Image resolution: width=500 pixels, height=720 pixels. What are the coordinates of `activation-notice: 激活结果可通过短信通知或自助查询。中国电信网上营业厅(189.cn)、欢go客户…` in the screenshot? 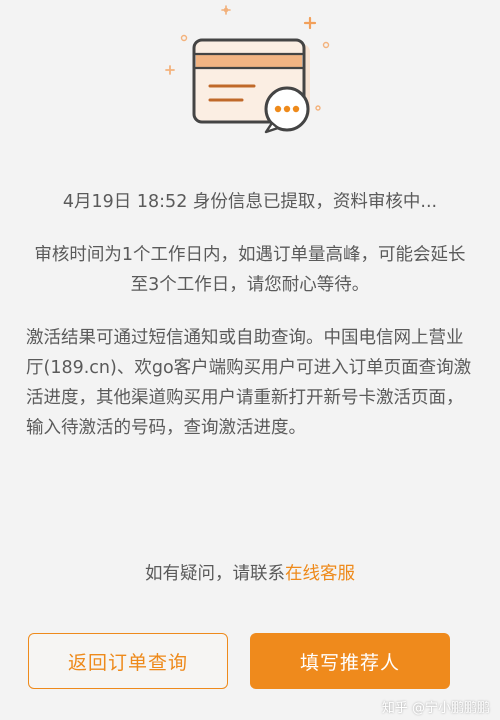 It's located at (249, 383).